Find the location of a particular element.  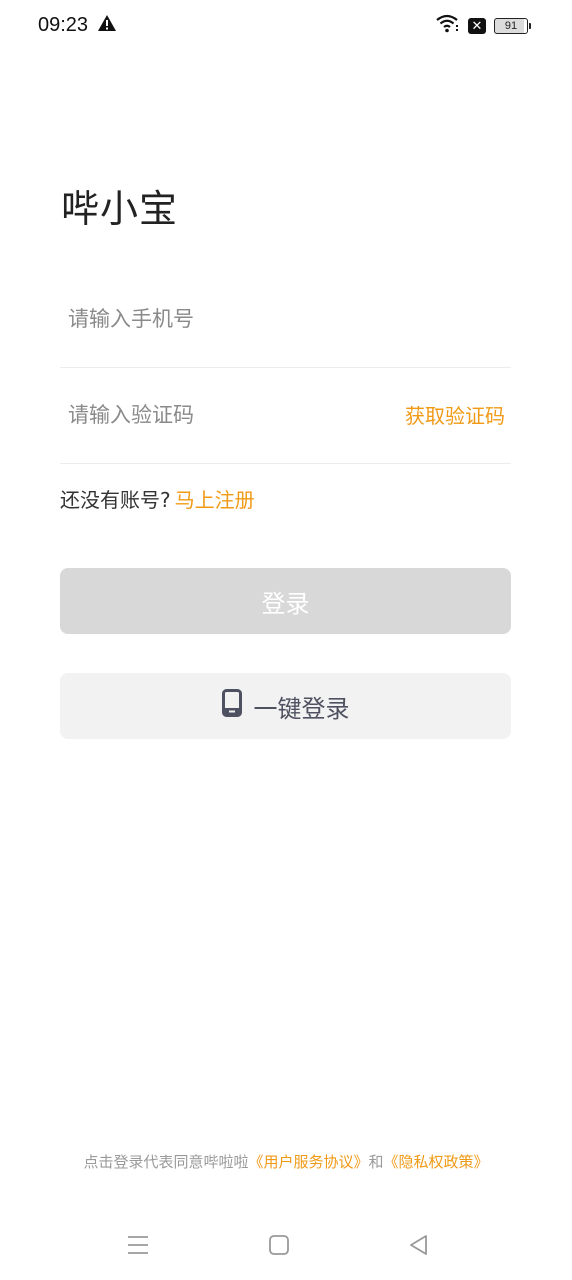

battery-icon: 91 is located at coordinates (512, 26).